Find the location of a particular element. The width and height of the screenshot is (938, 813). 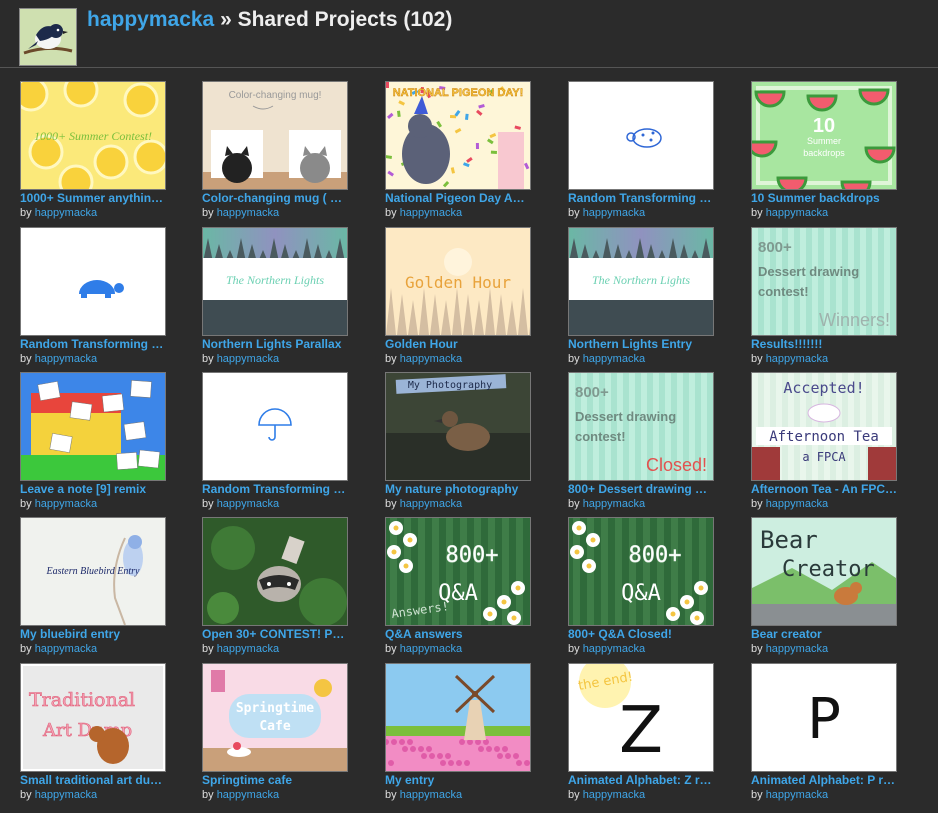

project-thumbnail: 800+ Dessert drawing contest! Closed! is located at coordinates (641, 426).